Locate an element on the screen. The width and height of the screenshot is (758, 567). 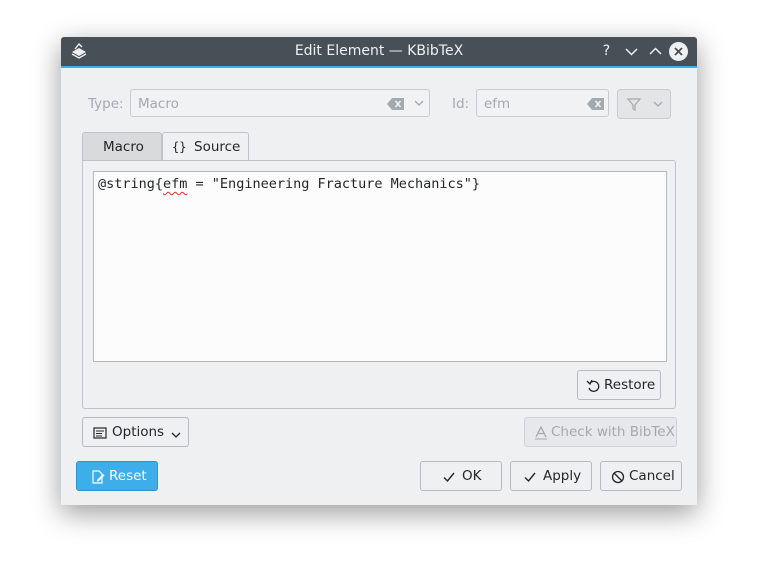
tab-macro-label: Macro is located at coordinates (123, 147).